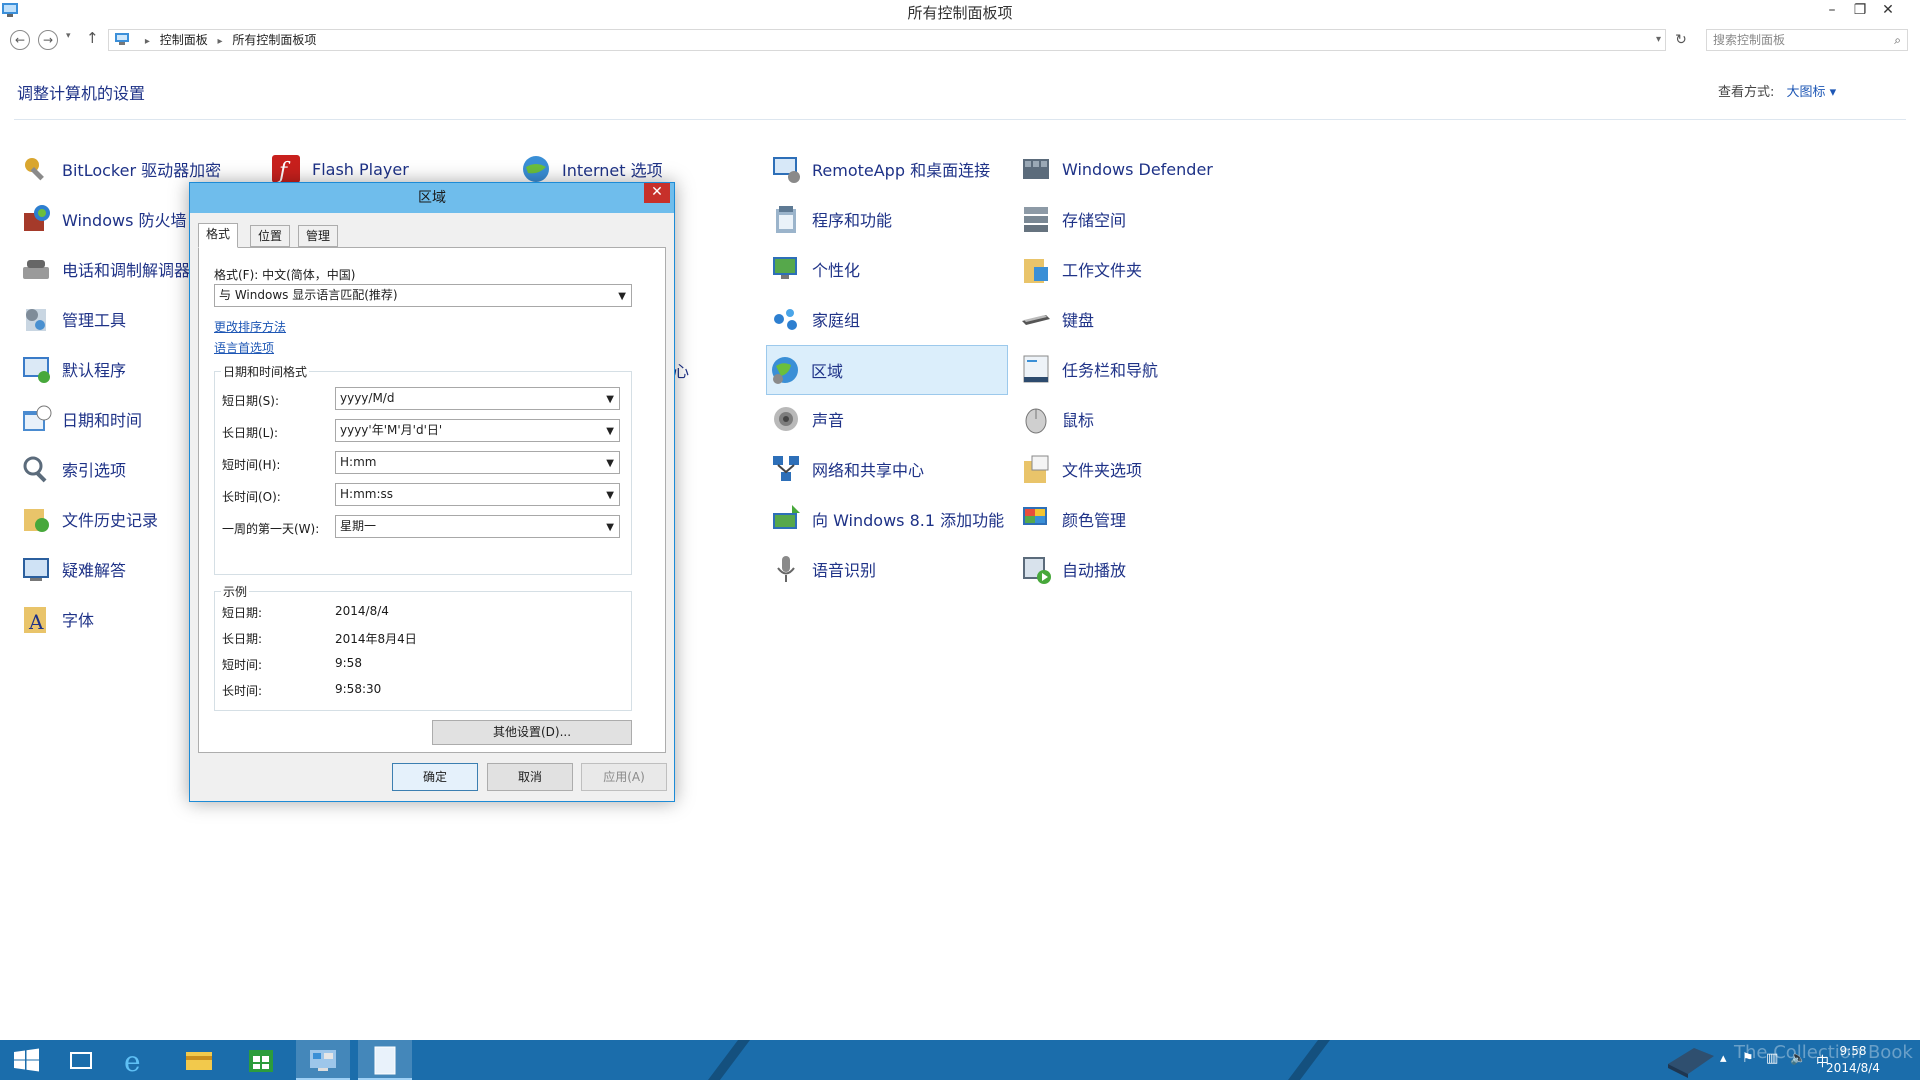 This screenshot has height=1084, width=1920. I want to click on short-date-select: yyyy/M/d ▼, so click(477, 398).